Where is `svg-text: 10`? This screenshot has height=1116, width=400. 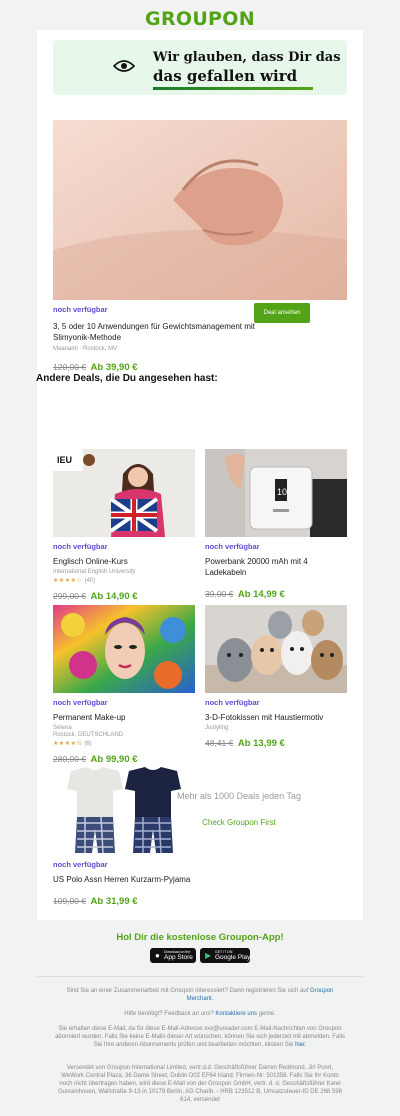
svg-text: 10 is located at coordinates (282, 492).